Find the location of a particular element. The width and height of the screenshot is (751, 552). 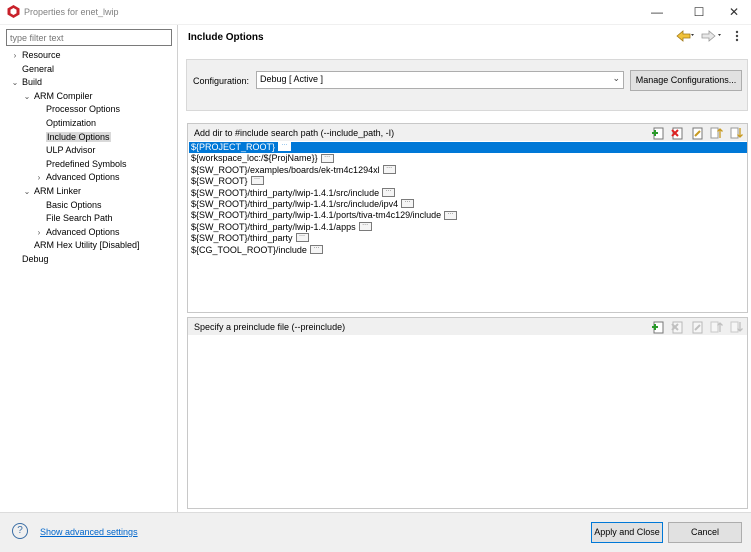

tree-item: Basic Options is located at coordinates (74, 205).